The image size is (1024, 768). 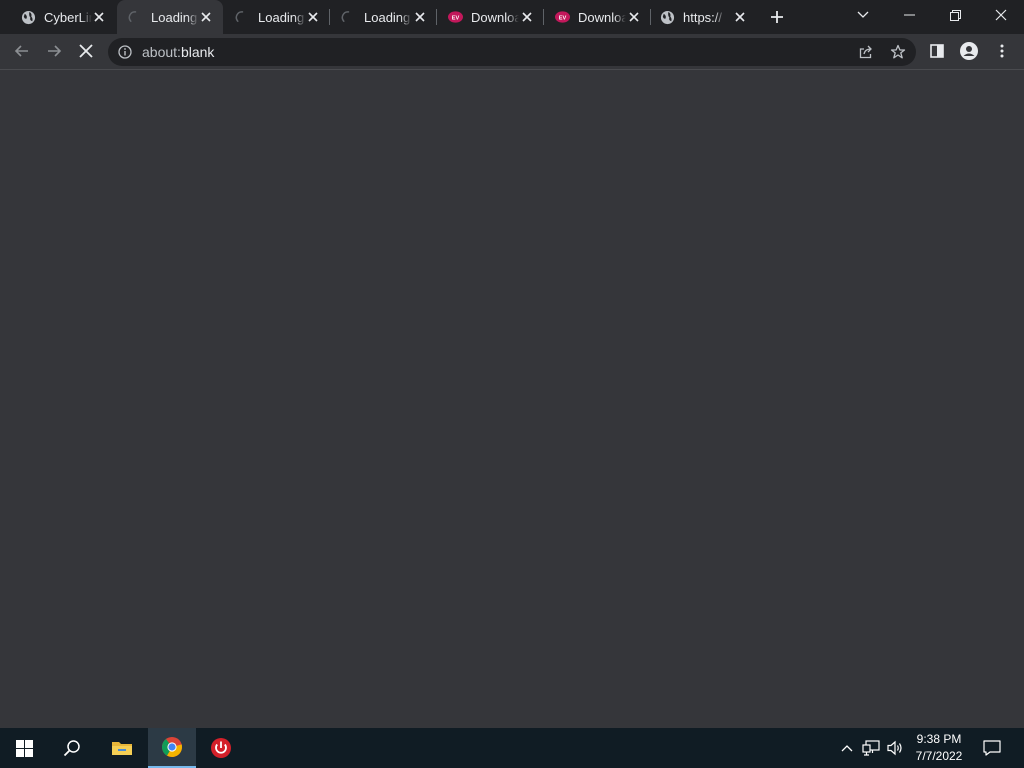 I want to click on tab-search-button, so click(x=863, y=15).